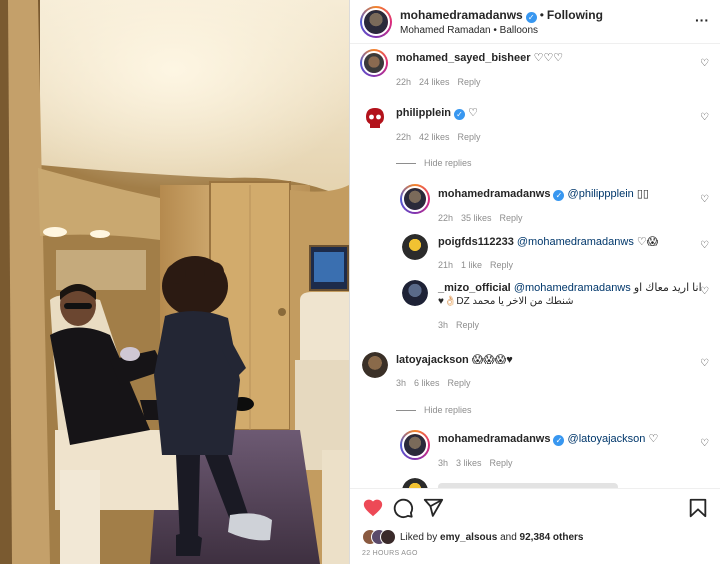 This screenshot has width=720, height=564. Describe the element at coordinates (446, 265) in the screenshot. I see `comment-time: 21h` at that location.